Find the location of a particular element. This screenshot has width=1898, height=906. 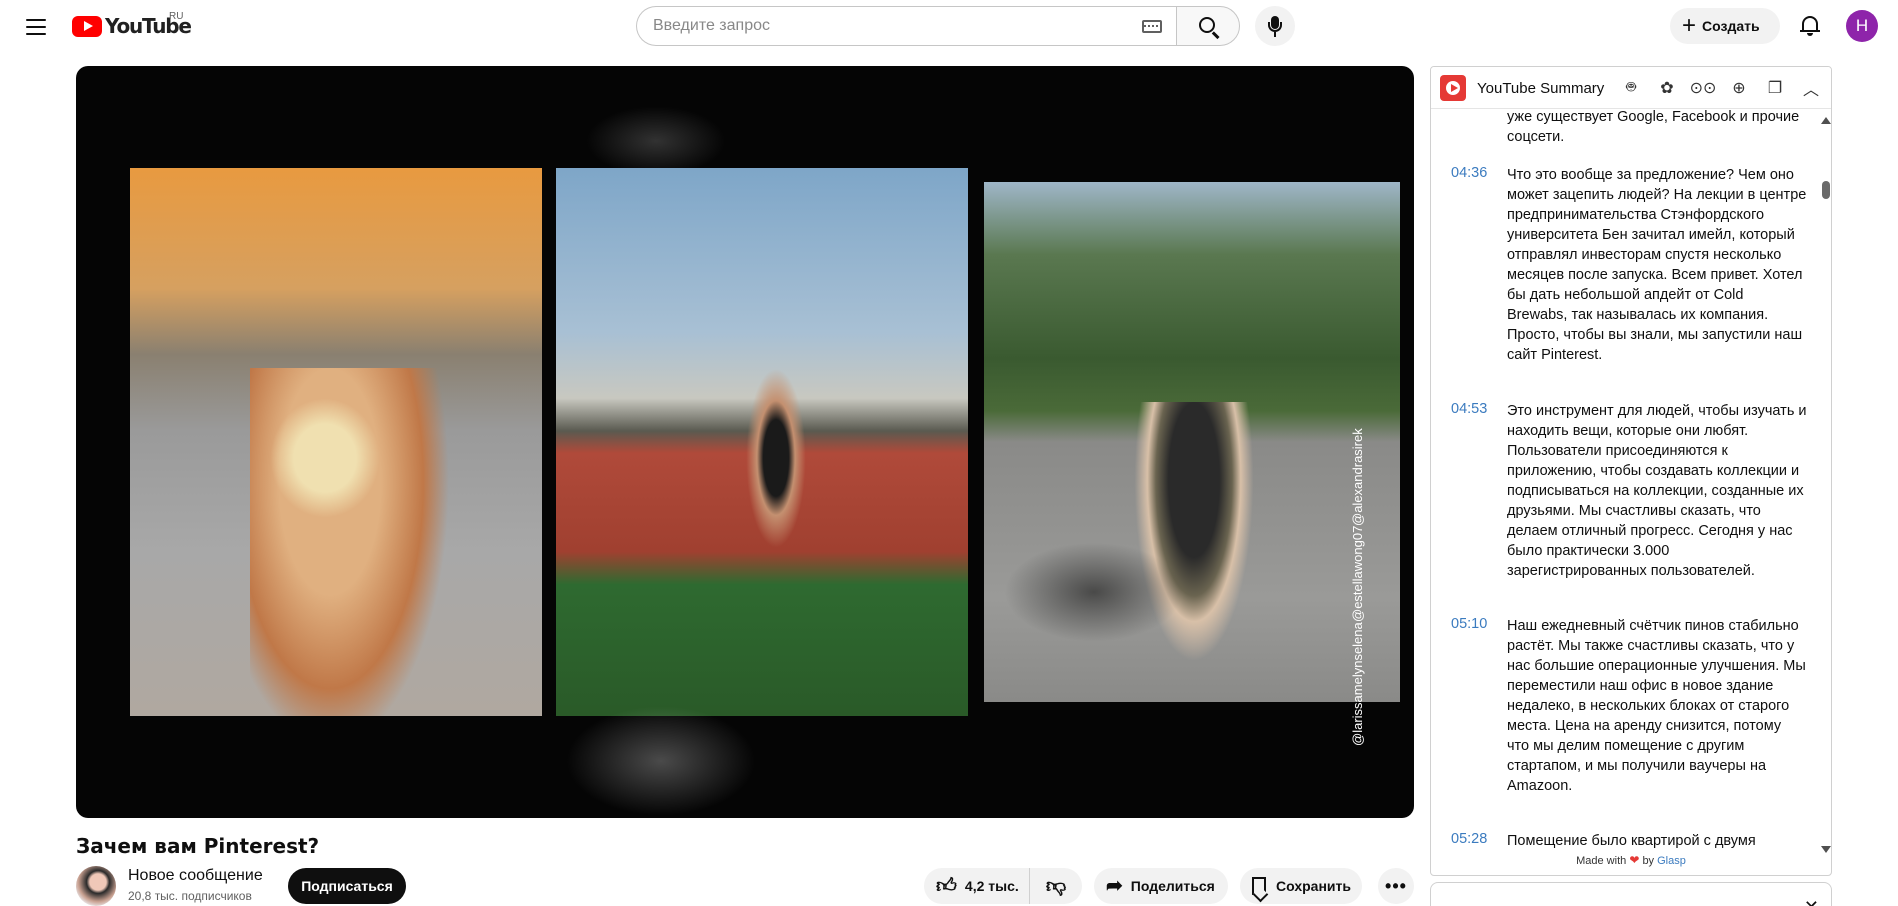

by-label: by is located at coordinates (1648, 861).